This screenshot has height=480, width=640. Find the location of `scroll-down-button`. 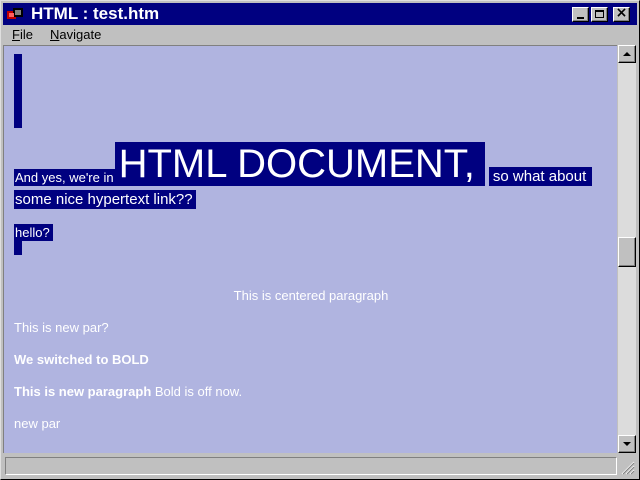

scroll-down-button is located at coordinates (627, 444).